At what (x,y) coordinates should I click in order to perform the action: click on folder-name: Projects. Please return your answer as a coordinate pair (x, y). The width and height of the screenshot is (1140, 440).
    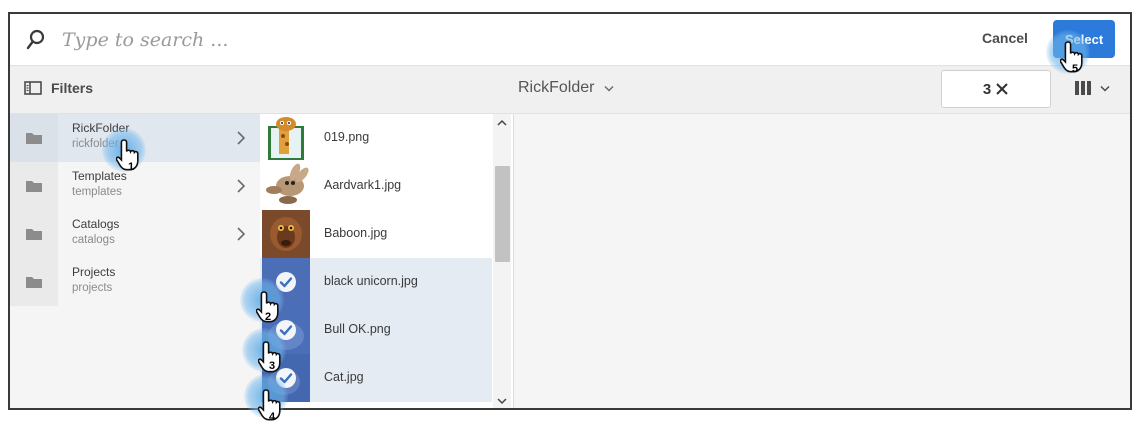
    Looking at the image, I should click on (94, 272).